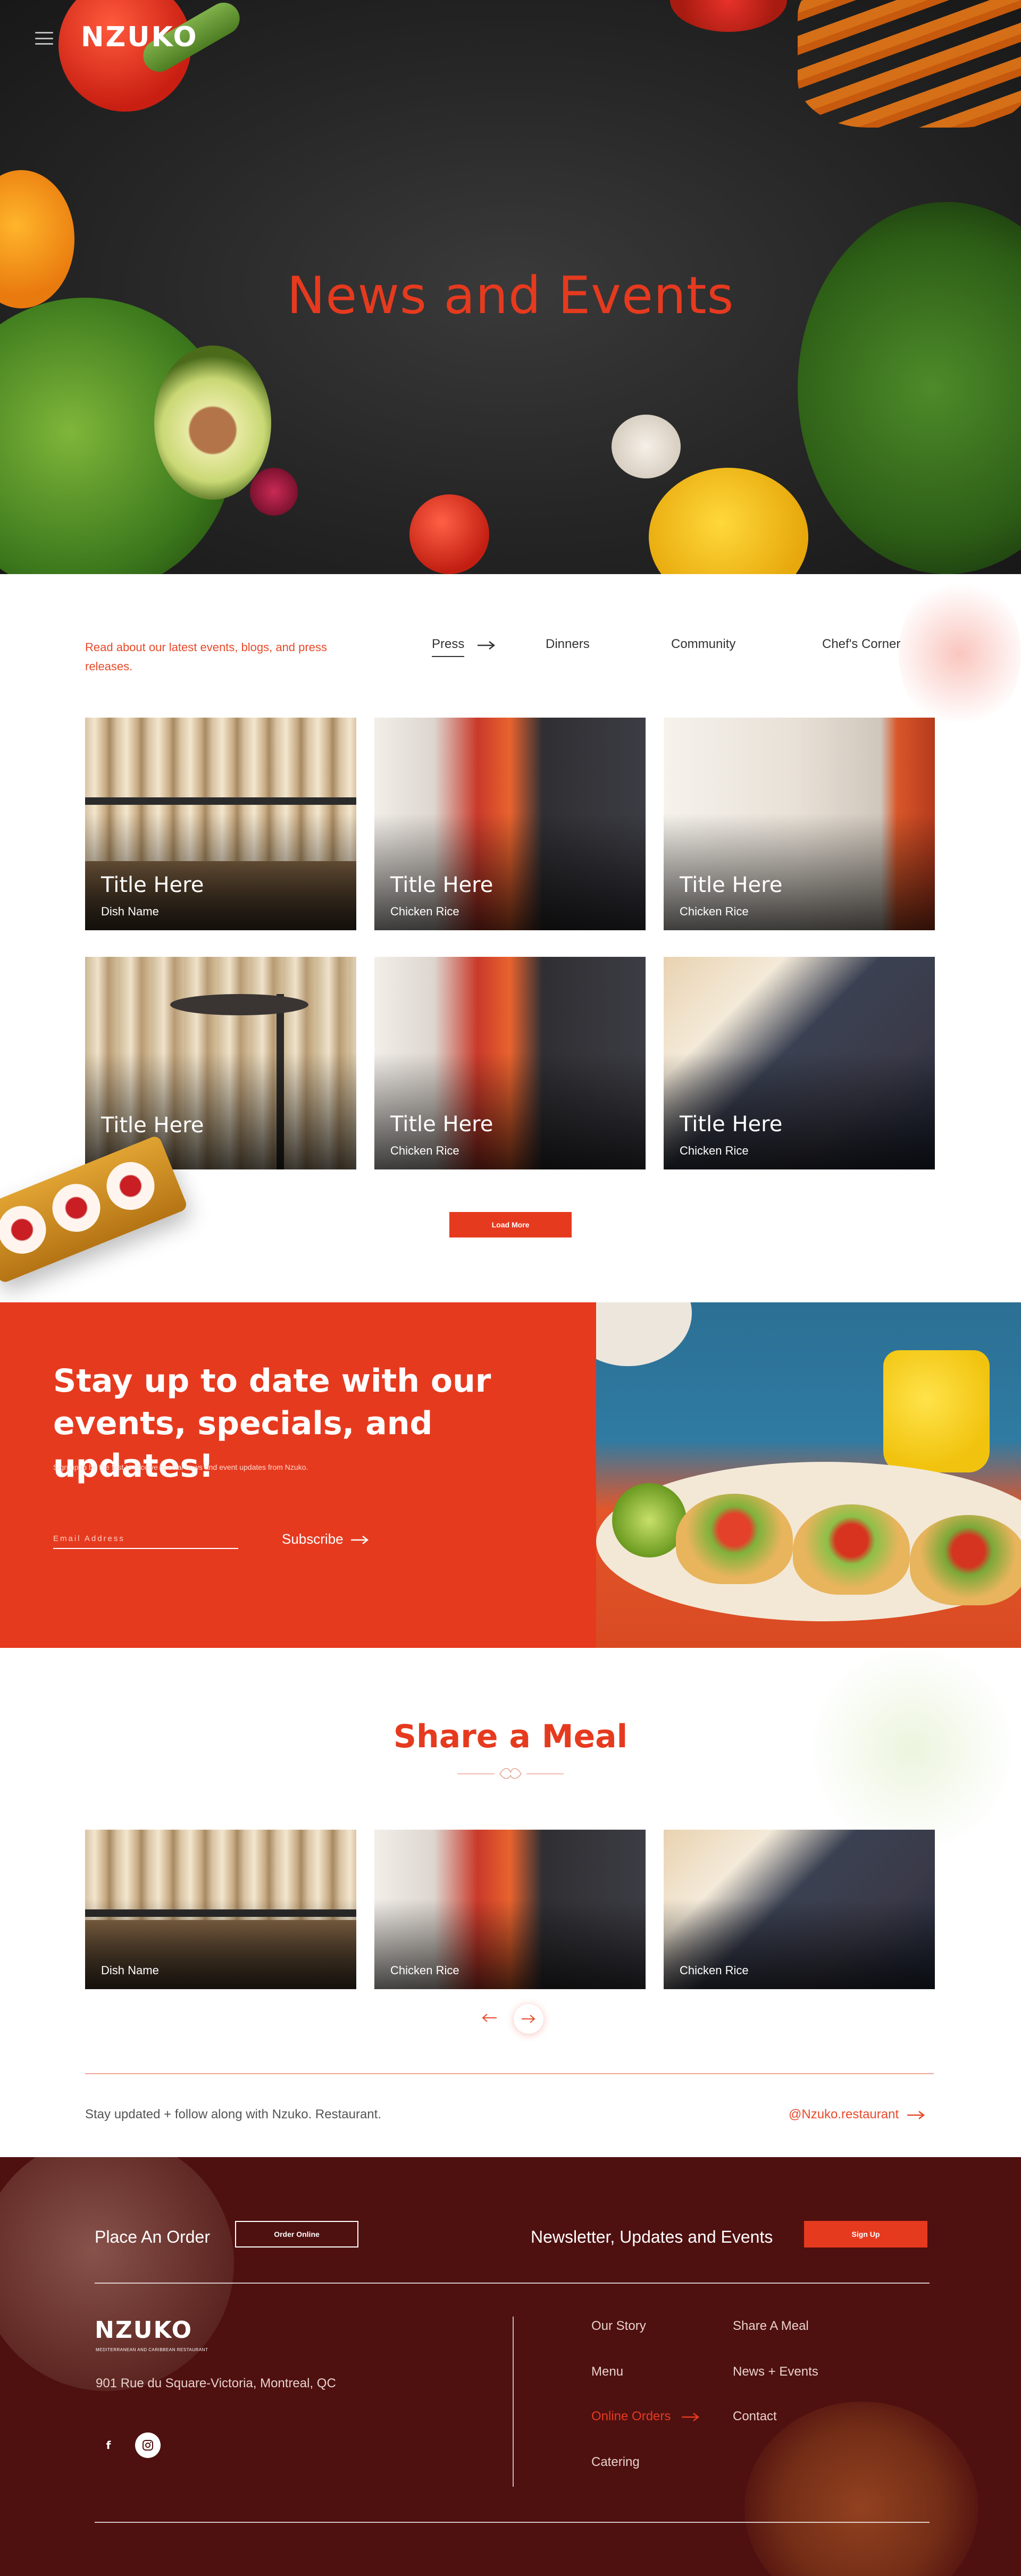 This screenshot has height=2576, width=1021. I want to click on radish-decoration, so click(274, 492).